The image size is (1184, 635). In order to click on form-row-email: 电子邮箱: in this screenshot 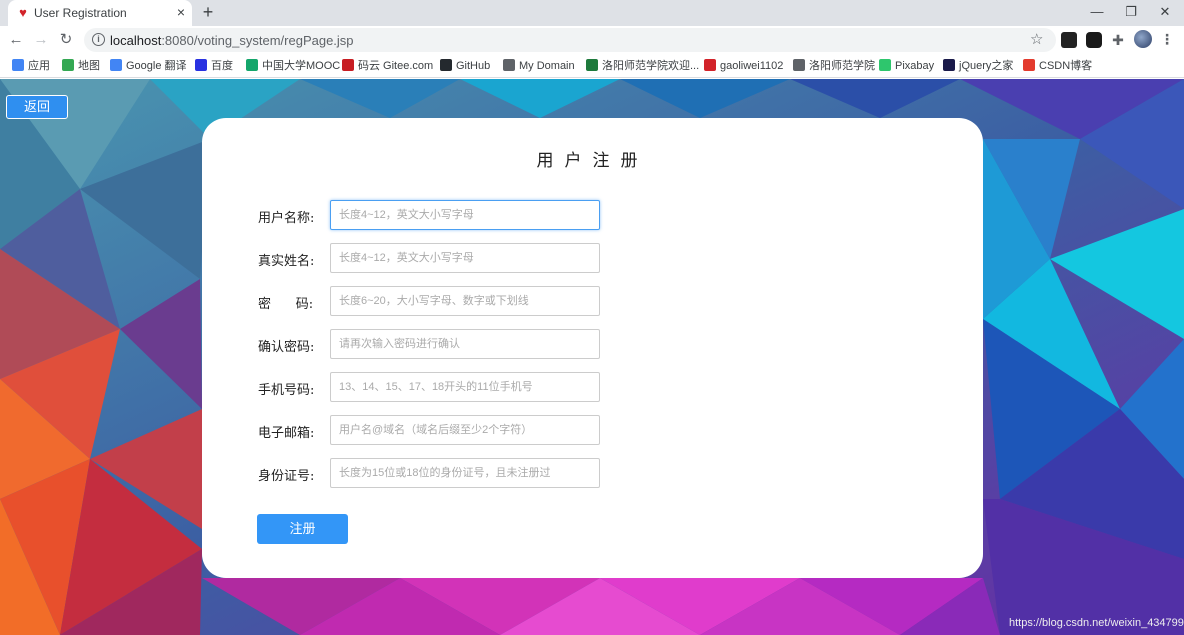, I will do `click(438, 430)`.